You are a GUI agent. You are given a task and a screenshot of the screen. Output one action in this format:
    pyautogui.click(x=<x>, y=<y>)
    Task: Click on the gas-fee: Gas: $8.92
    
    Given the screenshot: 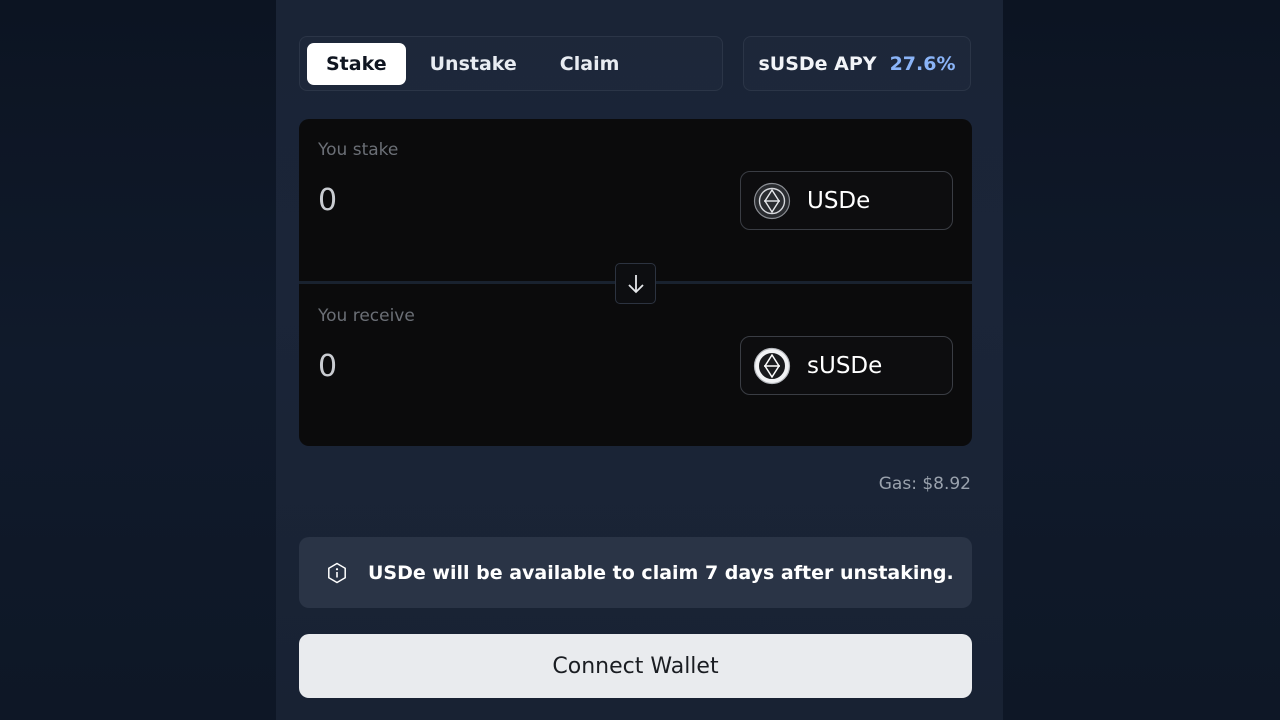 What is the action you would take?
    pyautogui.click(x=924, y=484)
    